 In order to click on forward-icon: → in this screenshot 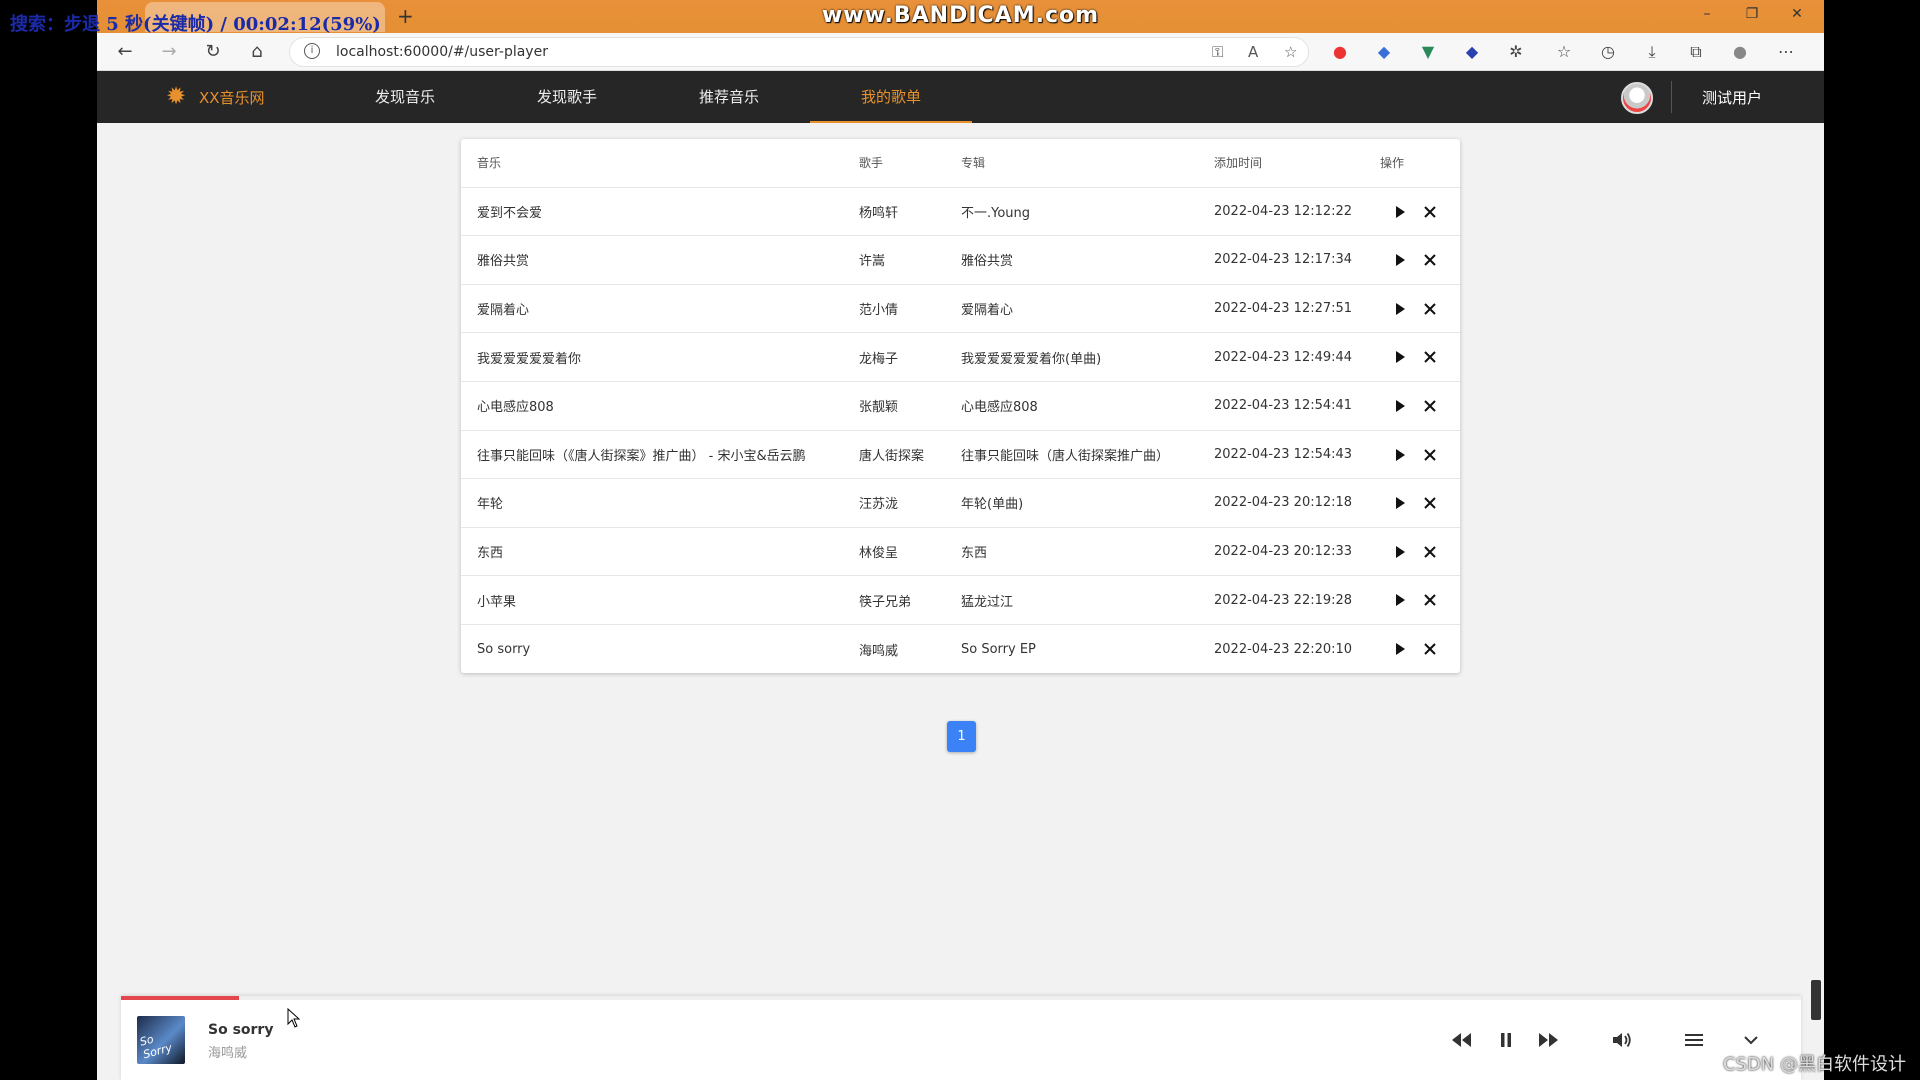, I will do `click(169, 52)`.